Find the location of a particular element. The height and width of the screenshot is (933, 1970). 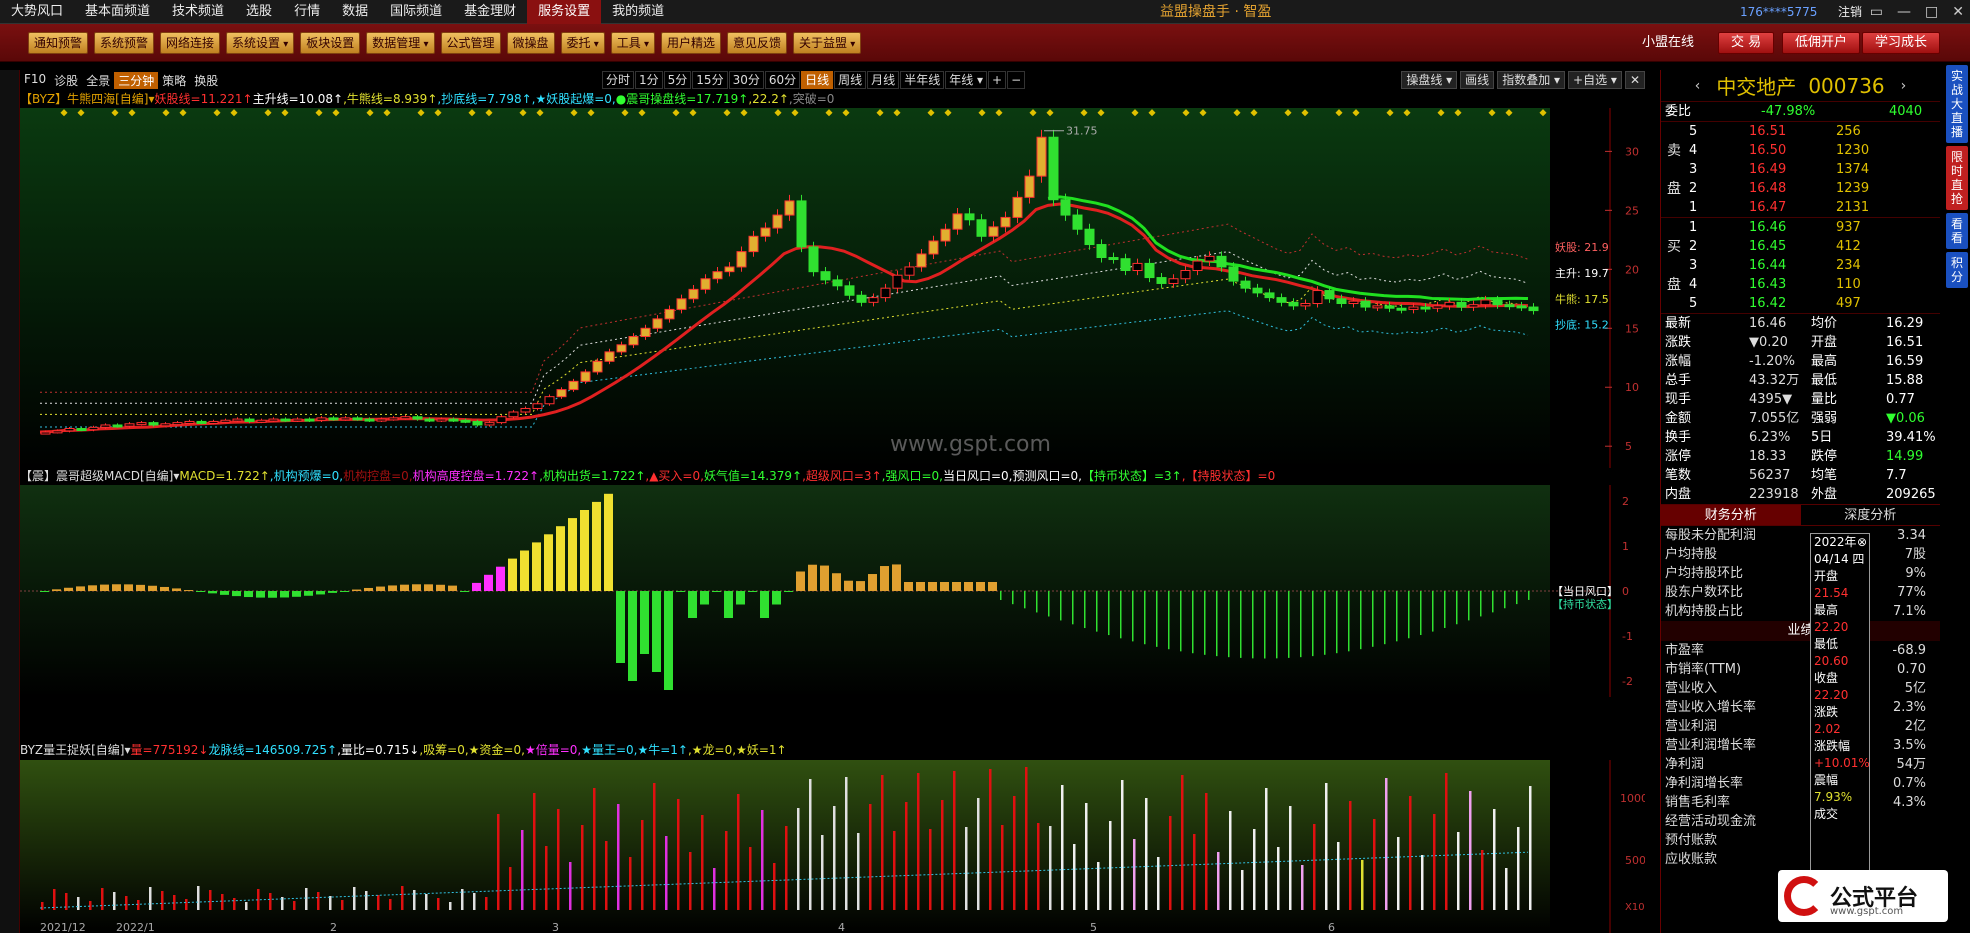

stat-row: 金额 7.055亿 强弱 ▼0.06 is located at coordinates (1800, 418).